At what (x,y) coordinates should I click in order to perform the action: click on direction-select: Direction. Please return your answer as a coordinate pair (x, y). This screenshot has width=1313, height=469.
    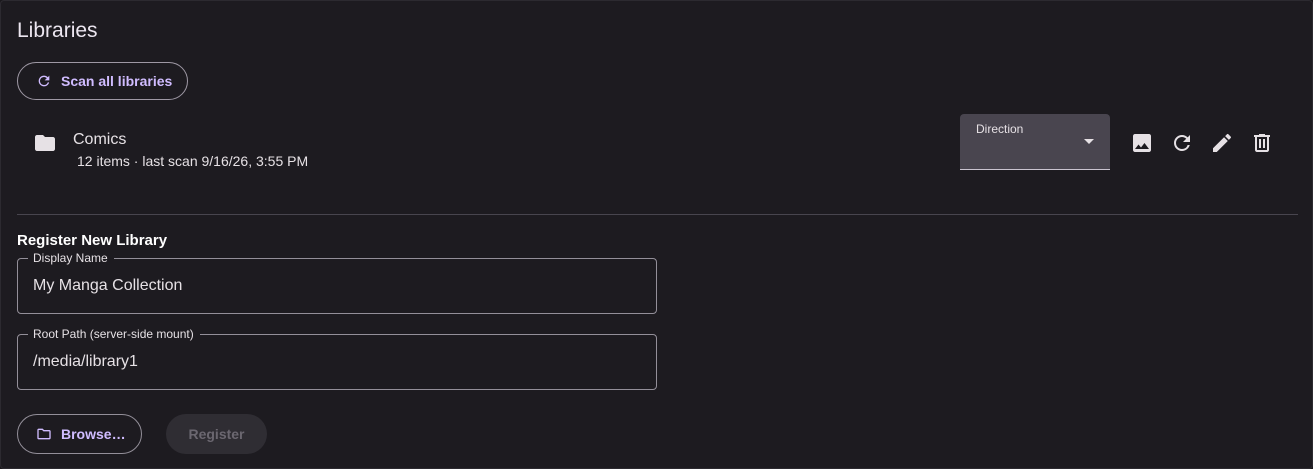
    Looking at the image, I should click on (1035, 142).